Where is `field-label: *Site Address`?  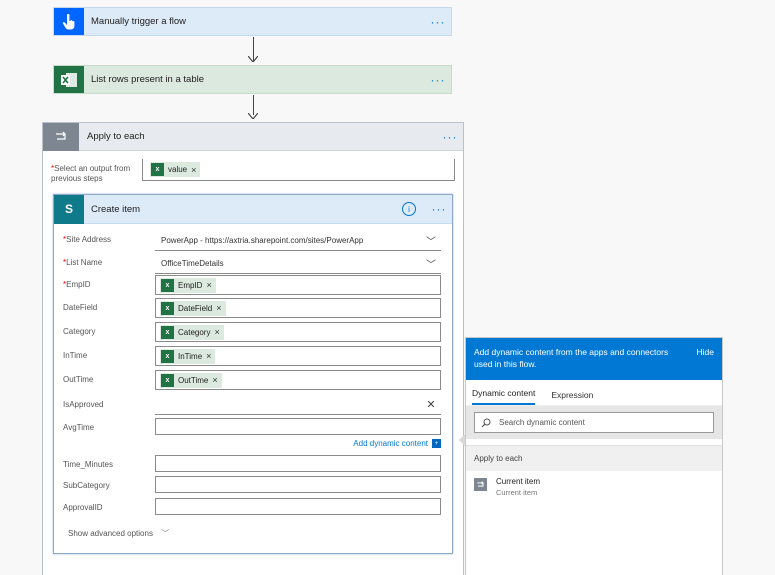
field-label: *Site Address is located at coordinates (87, 239).